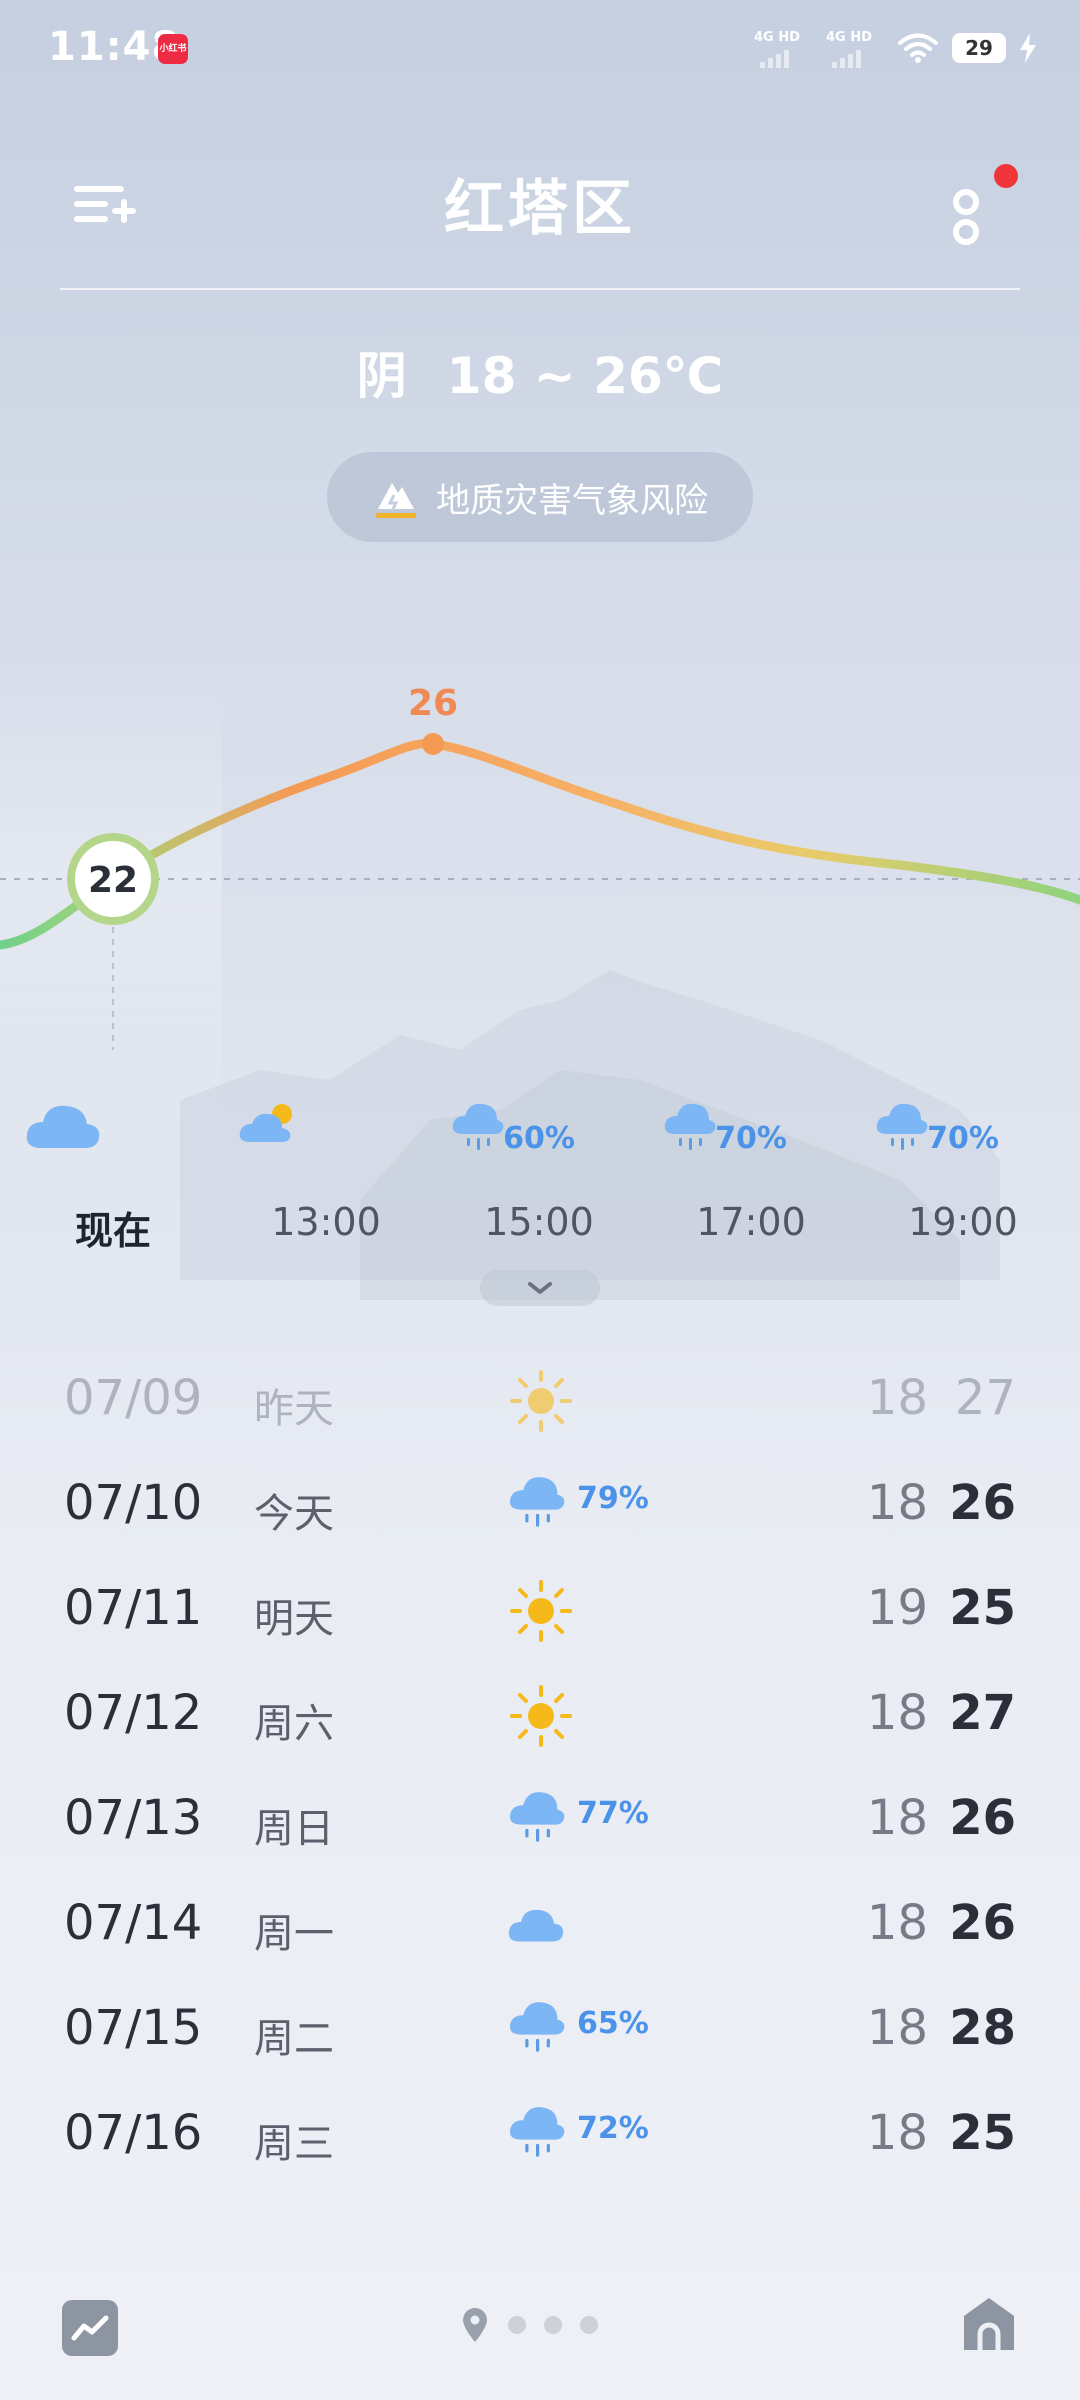  I want to click on wifi-icon, so click(918, 48).